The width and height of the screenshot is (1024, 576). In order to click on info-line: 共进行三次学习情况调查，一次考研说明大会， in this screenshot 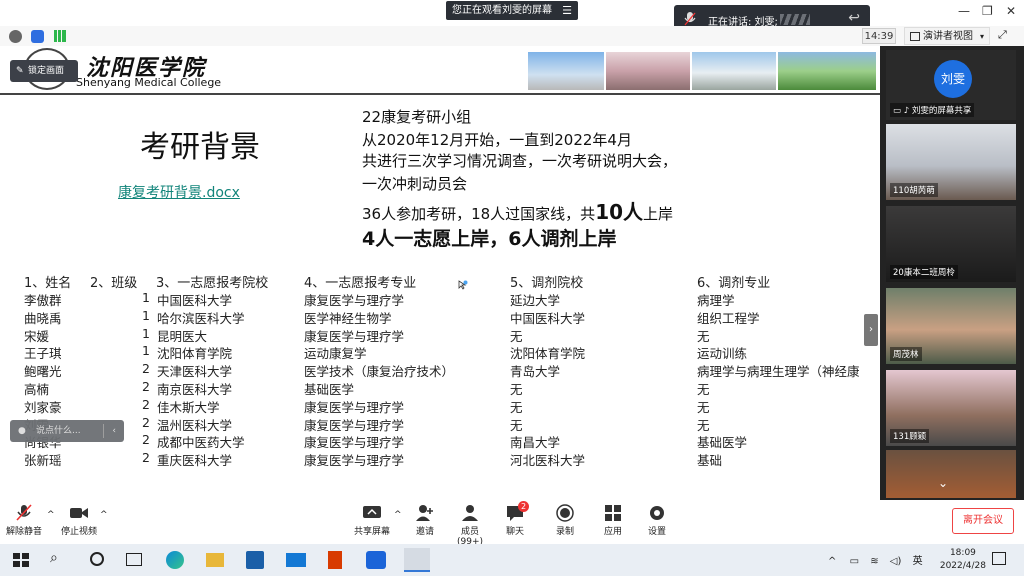, I will do `click(520, 161)`.